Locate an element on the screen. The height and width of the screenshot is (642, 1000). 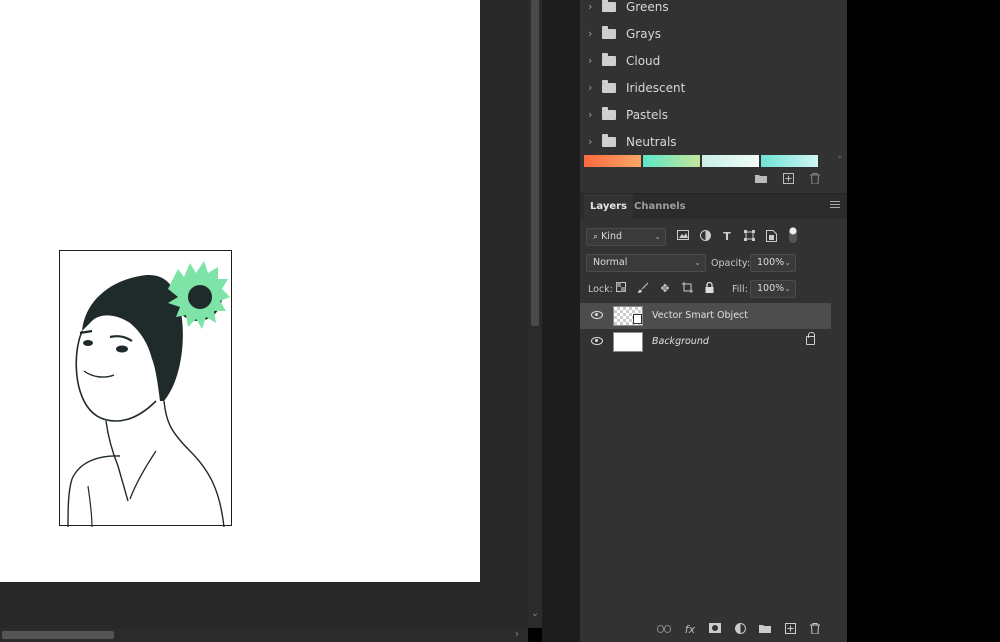
gradient-group-label: Greens is located at coordinates (647, 7).